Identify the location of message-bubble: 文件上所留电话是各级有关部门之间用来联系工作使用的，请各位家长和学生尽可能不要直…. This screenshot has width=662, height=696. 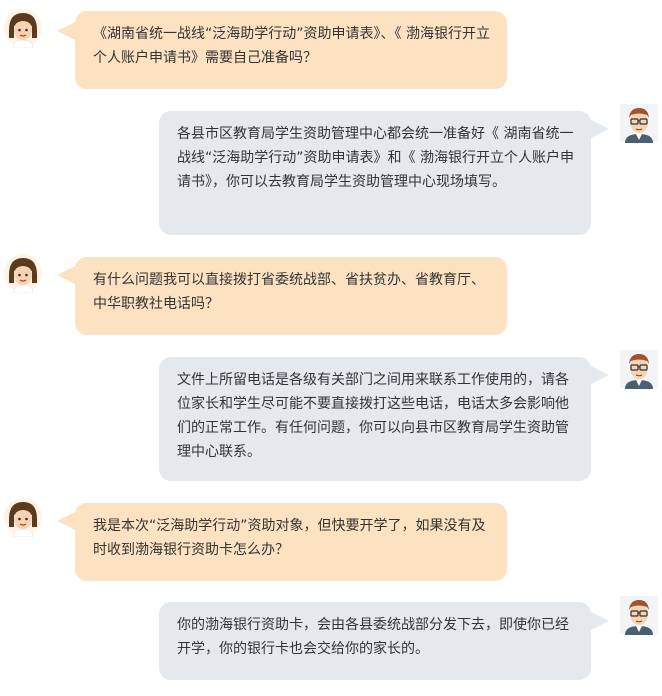
(375, 419).